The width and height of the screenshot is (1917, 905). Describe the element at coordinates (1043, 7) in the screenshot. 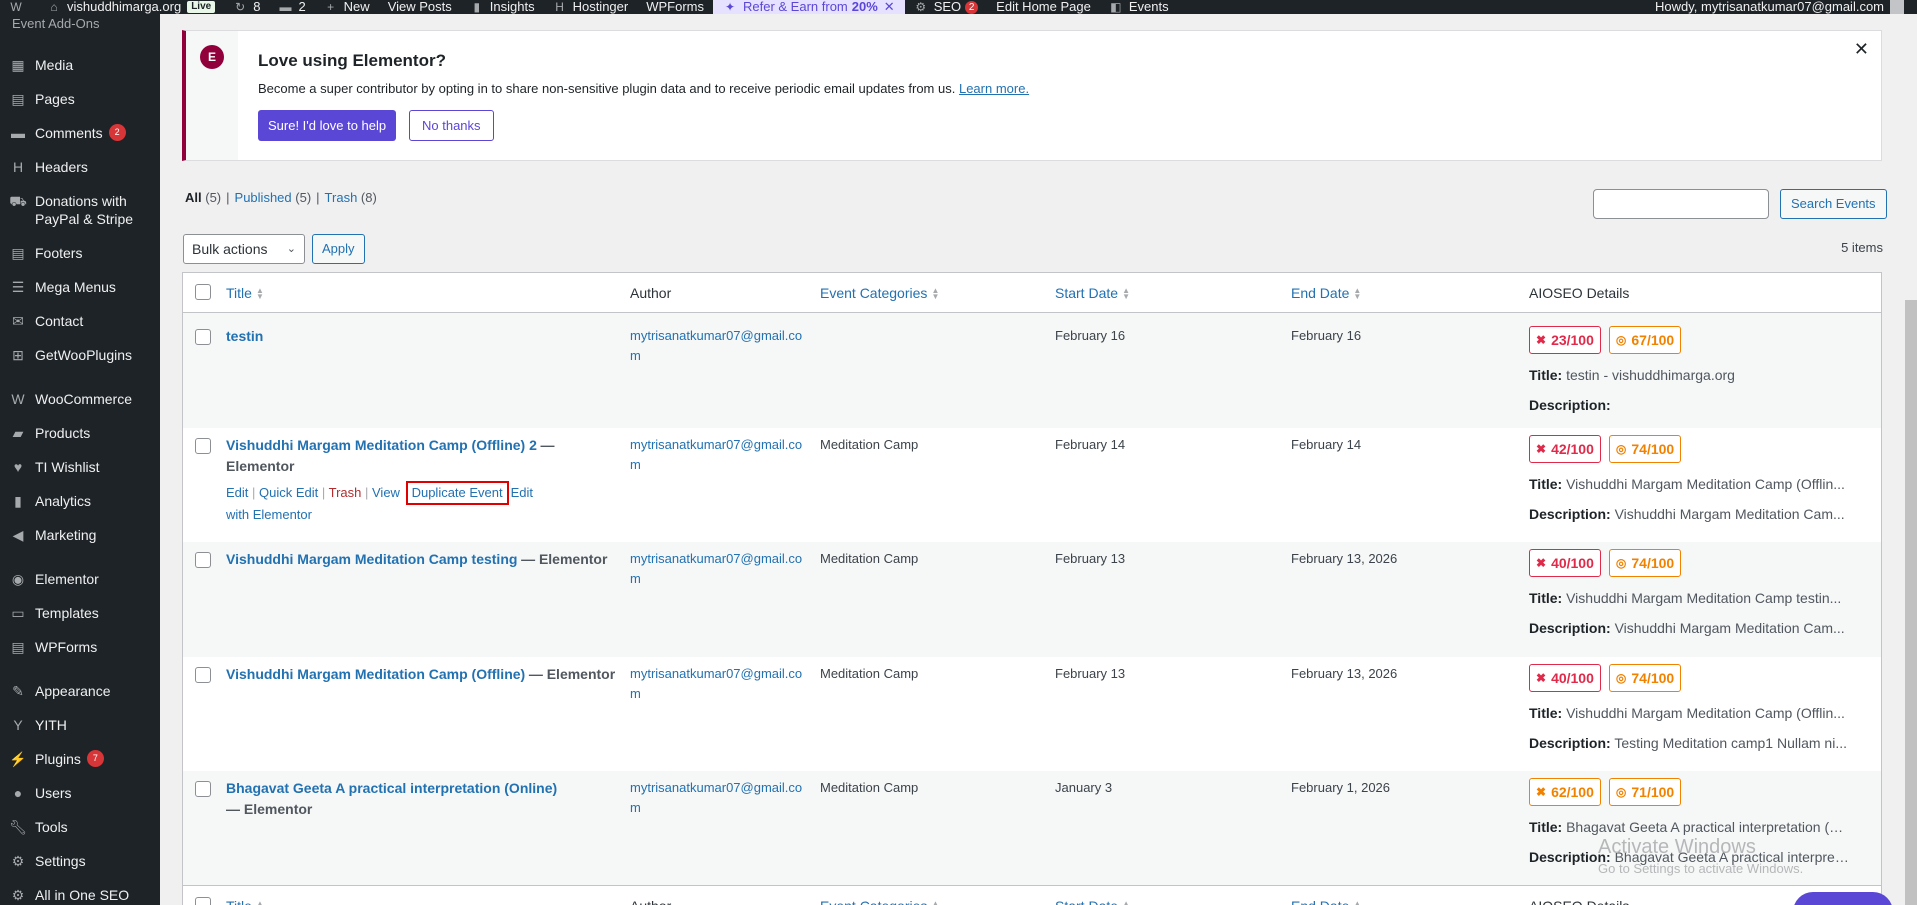

I see `edit-home-link: Edit Home Page` at that location.